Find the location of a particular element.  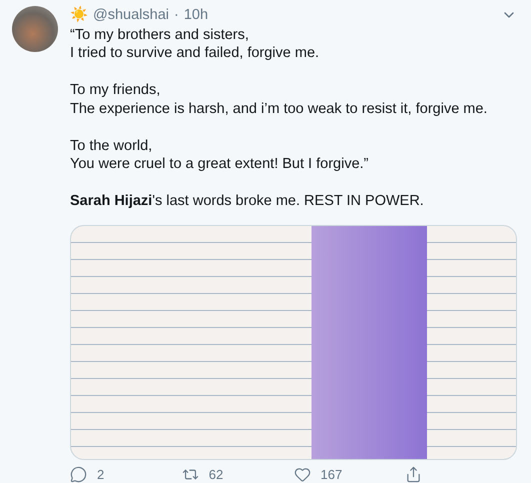

action-count: 2 is located at coordinates (100, 474).